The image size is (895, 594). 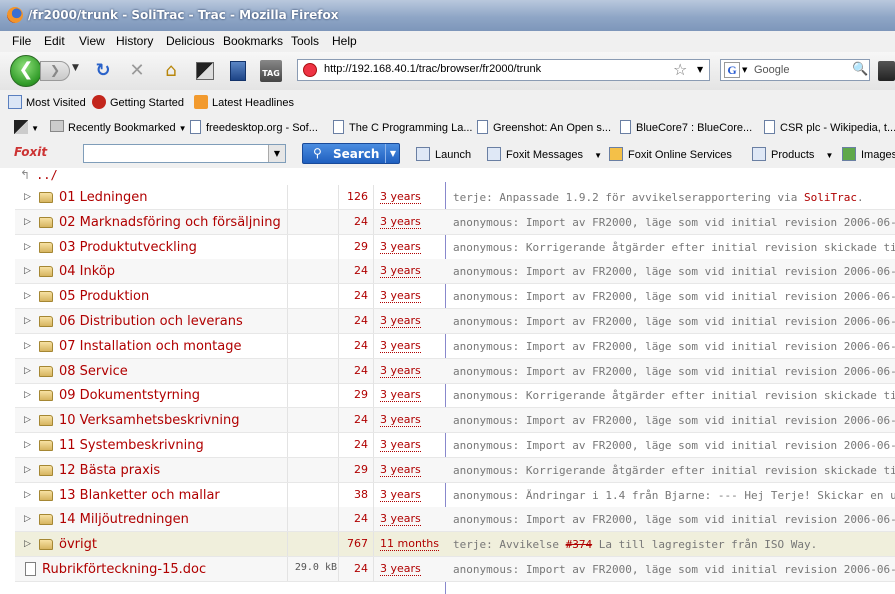 What do you see at coordinates (118, 127) in the screenshot?
I see `bookmark-recently-bookmarked: Recently Bookmarked ▼` at bounding box center [118, 127].